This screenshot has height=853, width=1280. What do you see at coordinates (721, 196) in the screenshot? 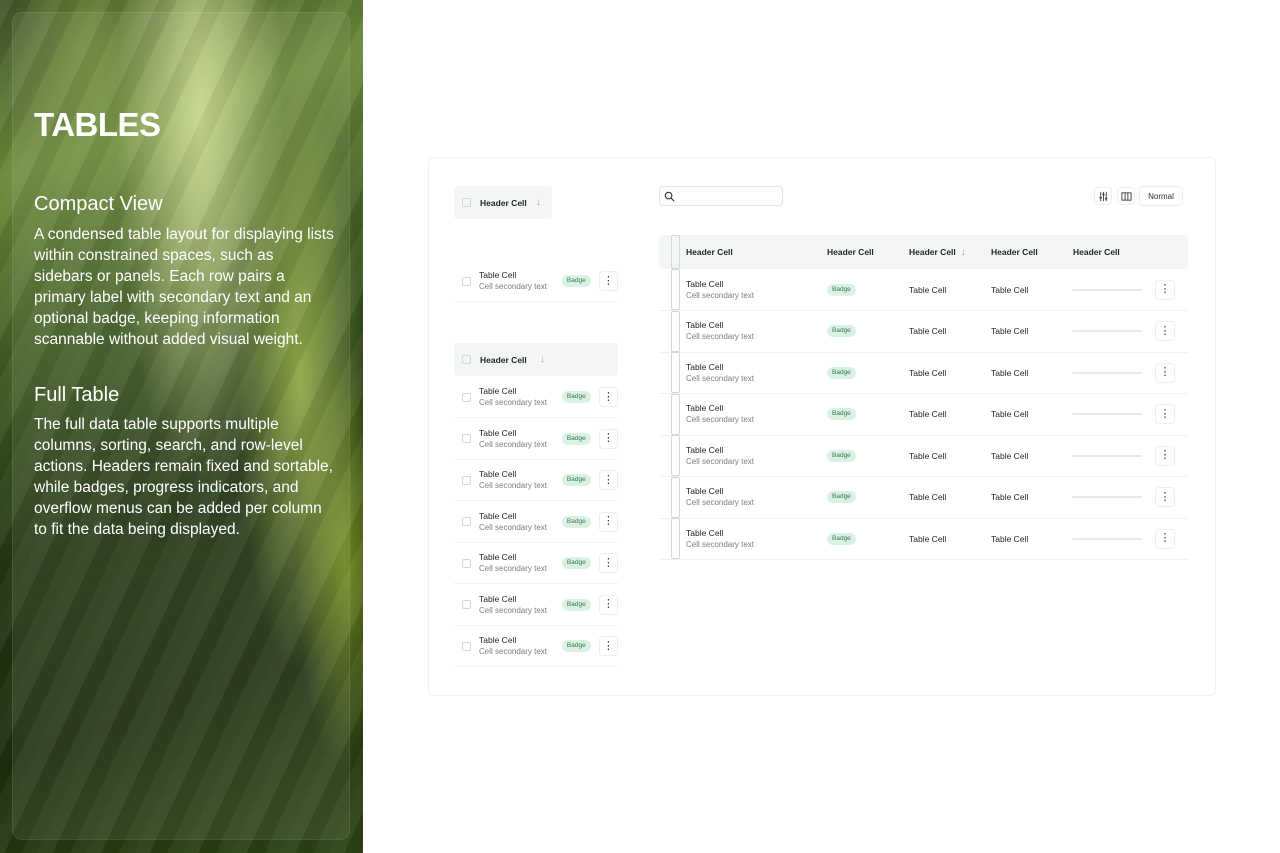
I see `search-input` at bounding box center [721, 196].